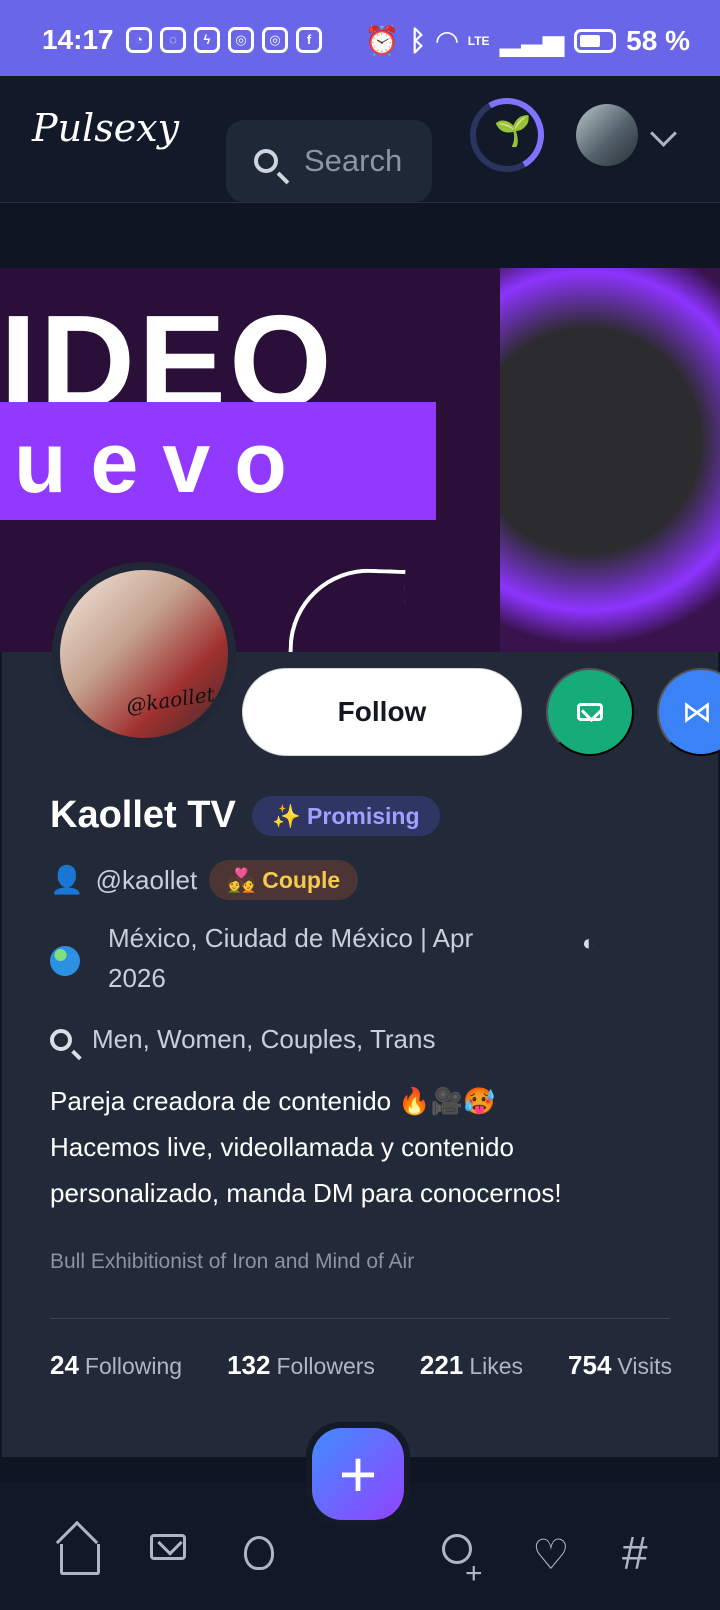 This screenshot has width=720, height=1610. I want to click on activity-icon: ◔, so click(139, 40).